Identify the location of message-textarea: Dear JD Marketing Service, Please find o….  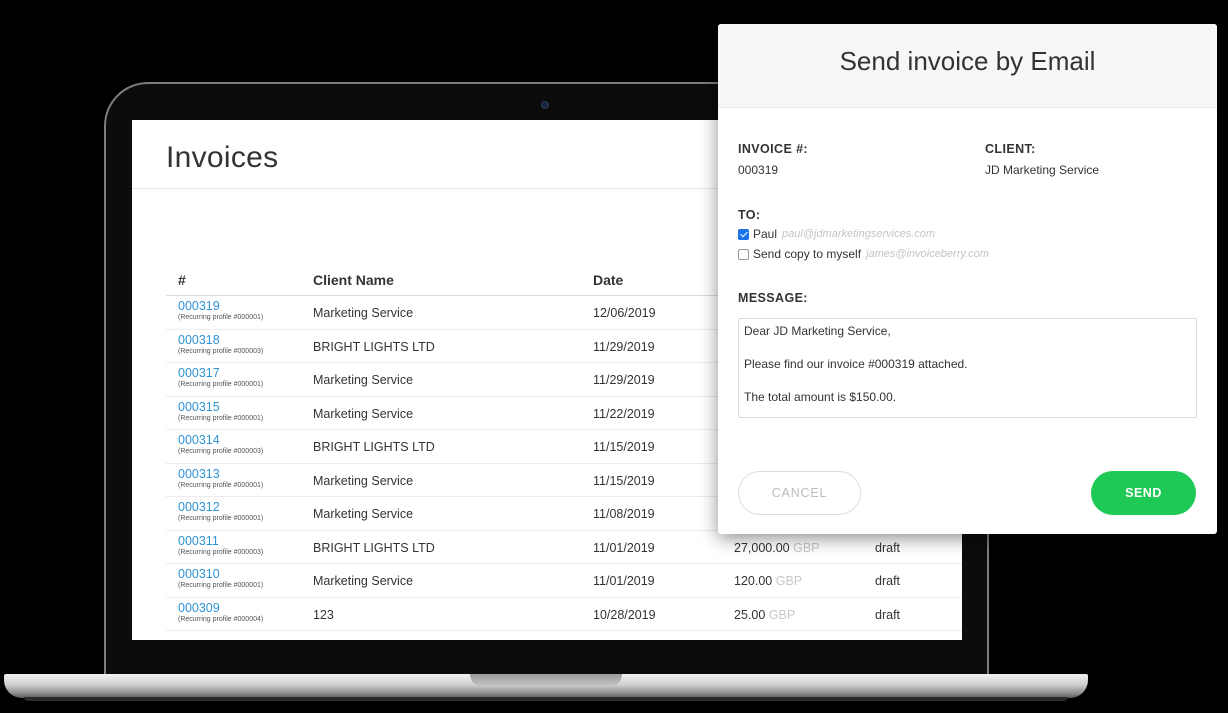
(967, 368).